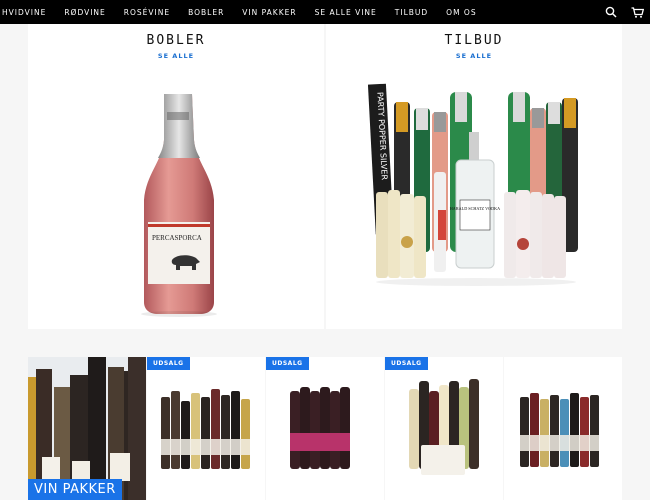 The image size is (650, 500). What do you see at coordinates (177, 238) in the screenshot?
I see `bottle-label-text: PERCASPORCA` at bounding box center [177, 238].